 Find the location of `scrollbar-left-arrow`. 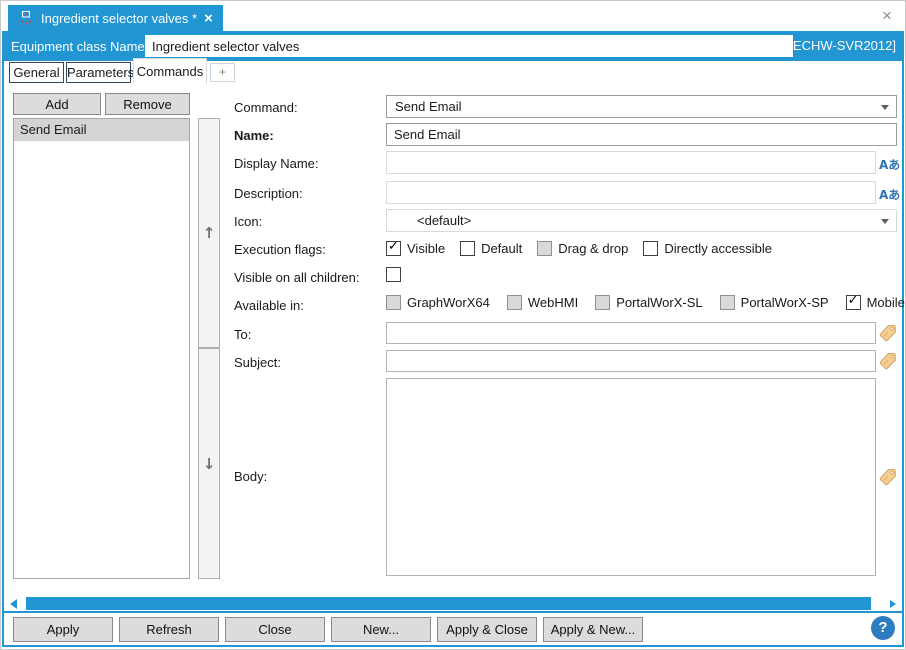

scrollbar-left-arrow is located at coordinates (13, 604).